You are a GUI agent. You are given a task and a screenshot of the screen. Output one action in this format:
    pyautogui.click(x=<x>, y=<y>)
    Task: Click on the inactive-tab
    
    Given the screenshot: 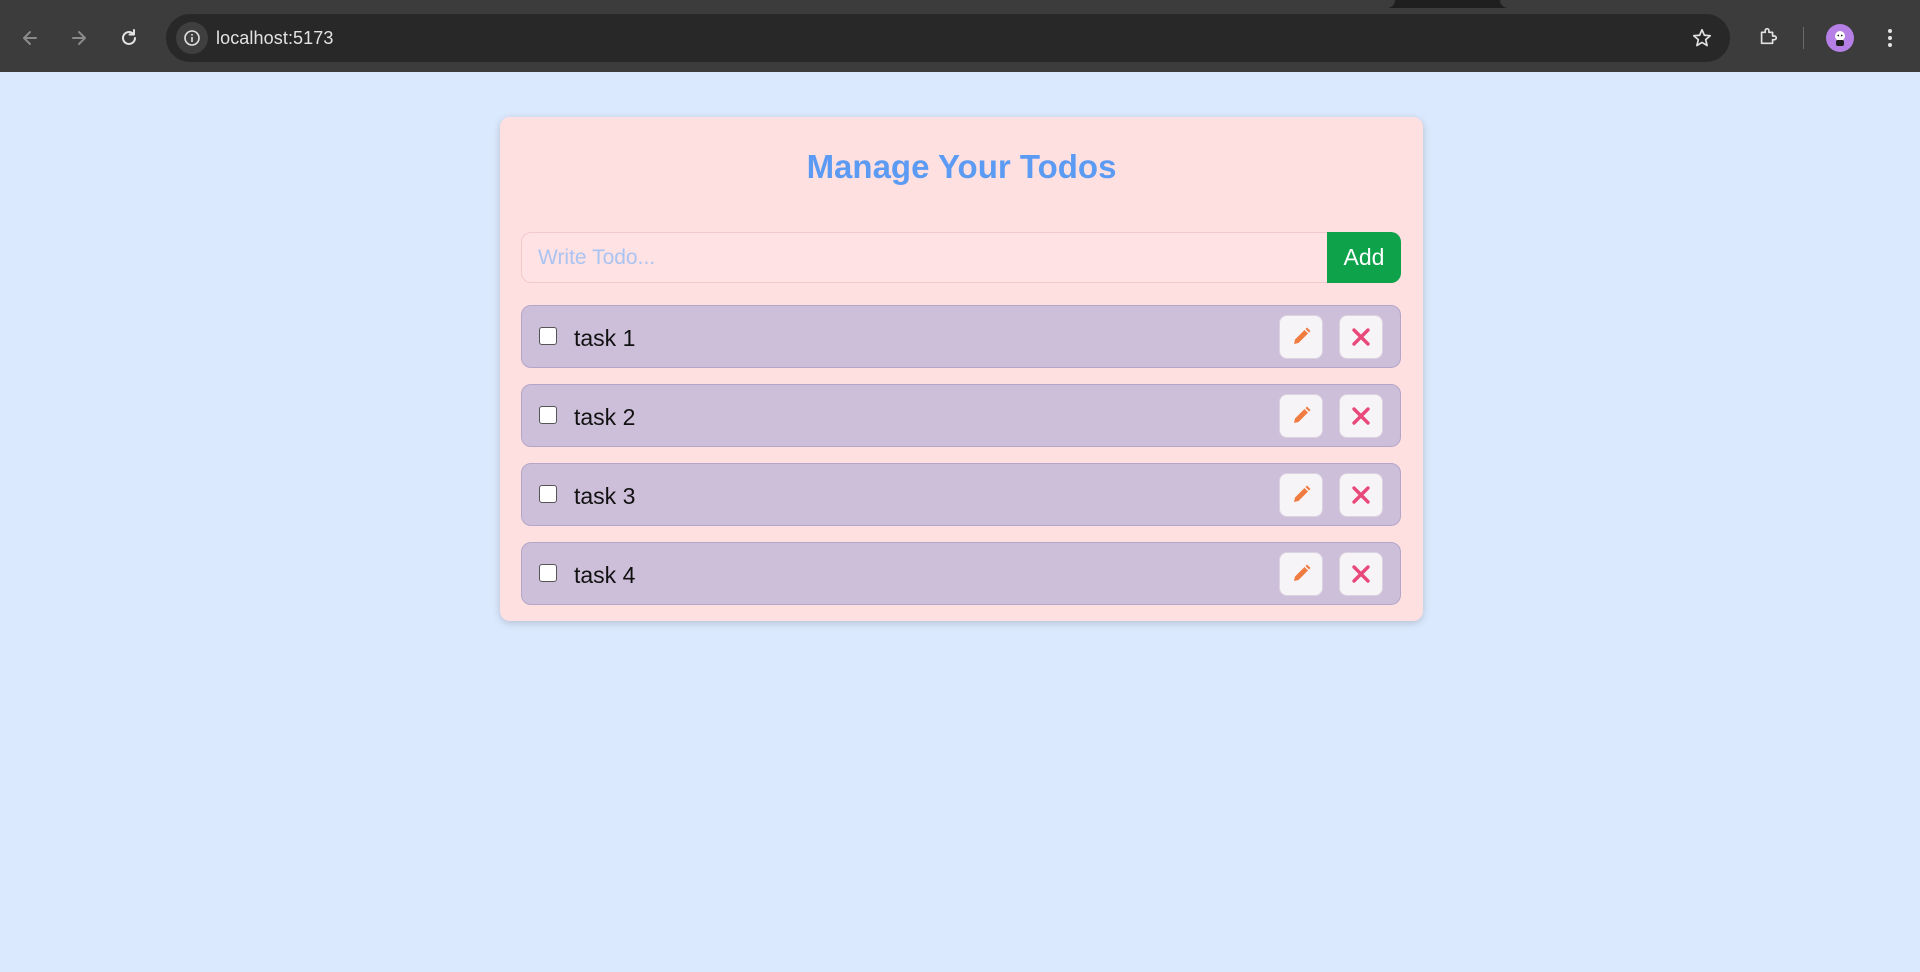 What is the action you would take?
    pyautogui.click(x=1710, y=4)
    